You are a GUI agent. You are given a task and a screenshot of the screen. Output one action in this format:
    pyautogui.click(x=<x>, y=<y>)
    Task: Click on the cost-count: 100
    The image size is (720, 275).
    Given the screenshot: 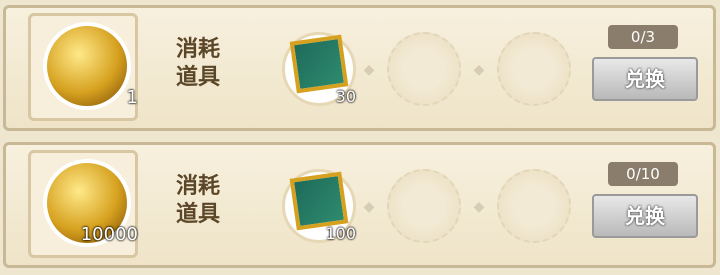 What is the action you would take?
    pyautogui.click(x=340, y=233)
    